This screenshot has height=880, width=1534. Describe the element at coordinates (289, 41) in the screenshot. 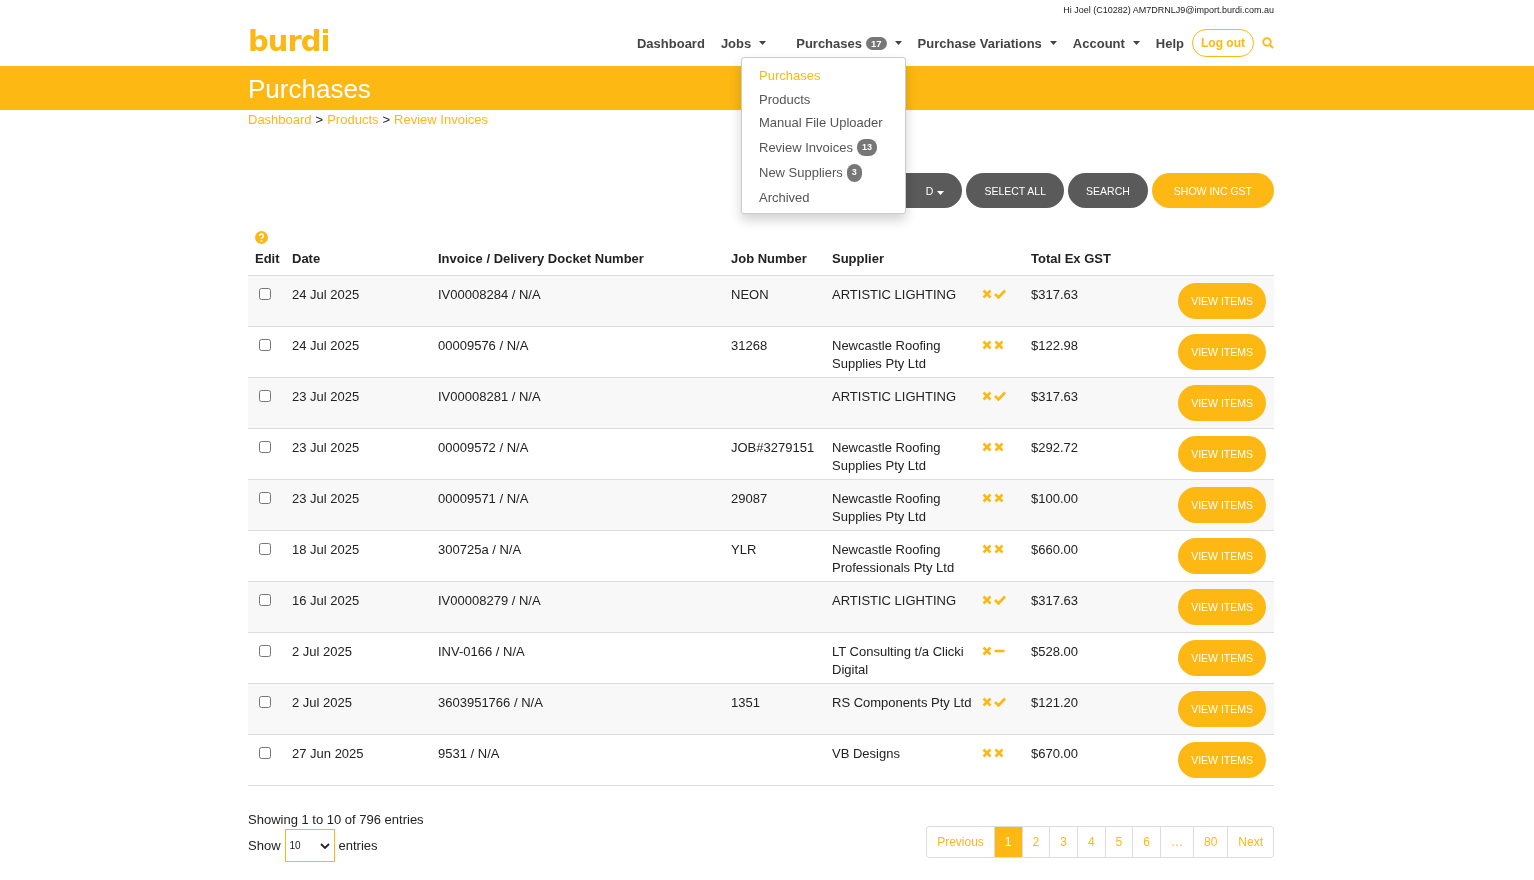

I see `logo: burdi` at that location.